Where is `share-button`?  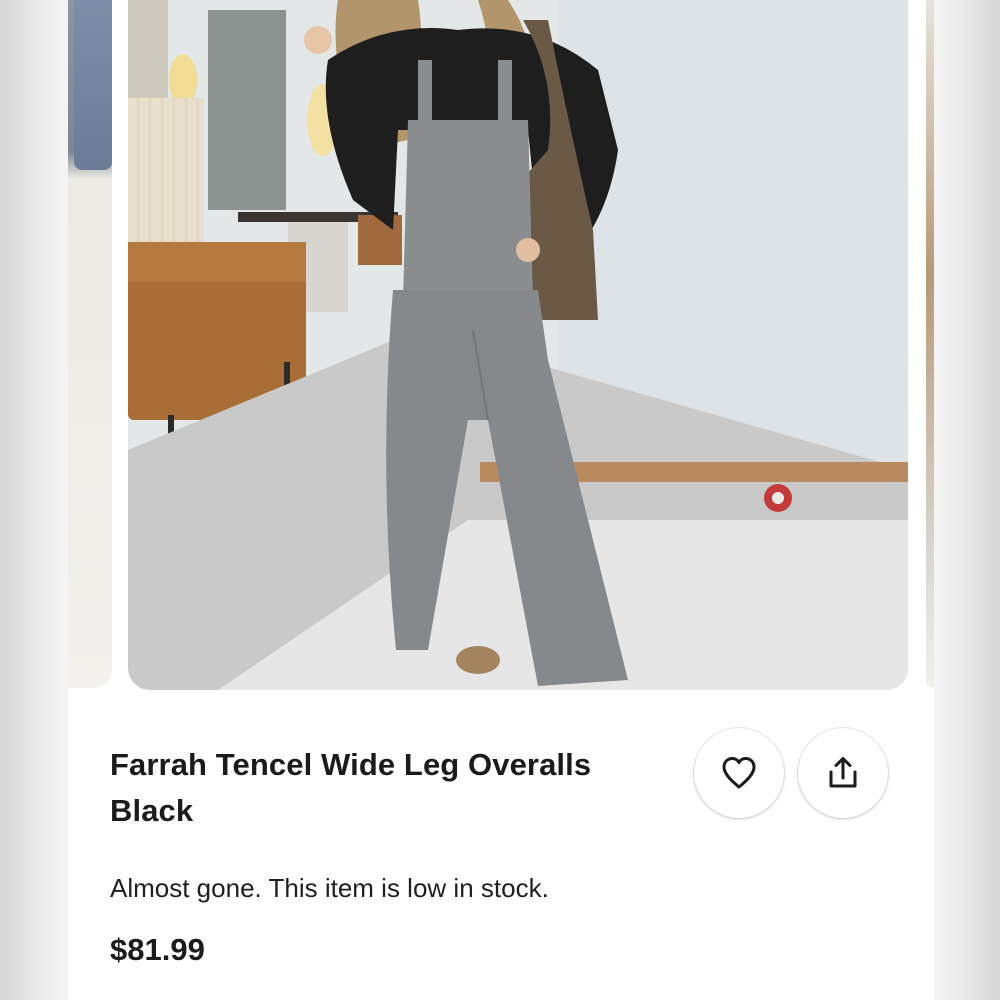
share-button is located at coordinates (843, 773).